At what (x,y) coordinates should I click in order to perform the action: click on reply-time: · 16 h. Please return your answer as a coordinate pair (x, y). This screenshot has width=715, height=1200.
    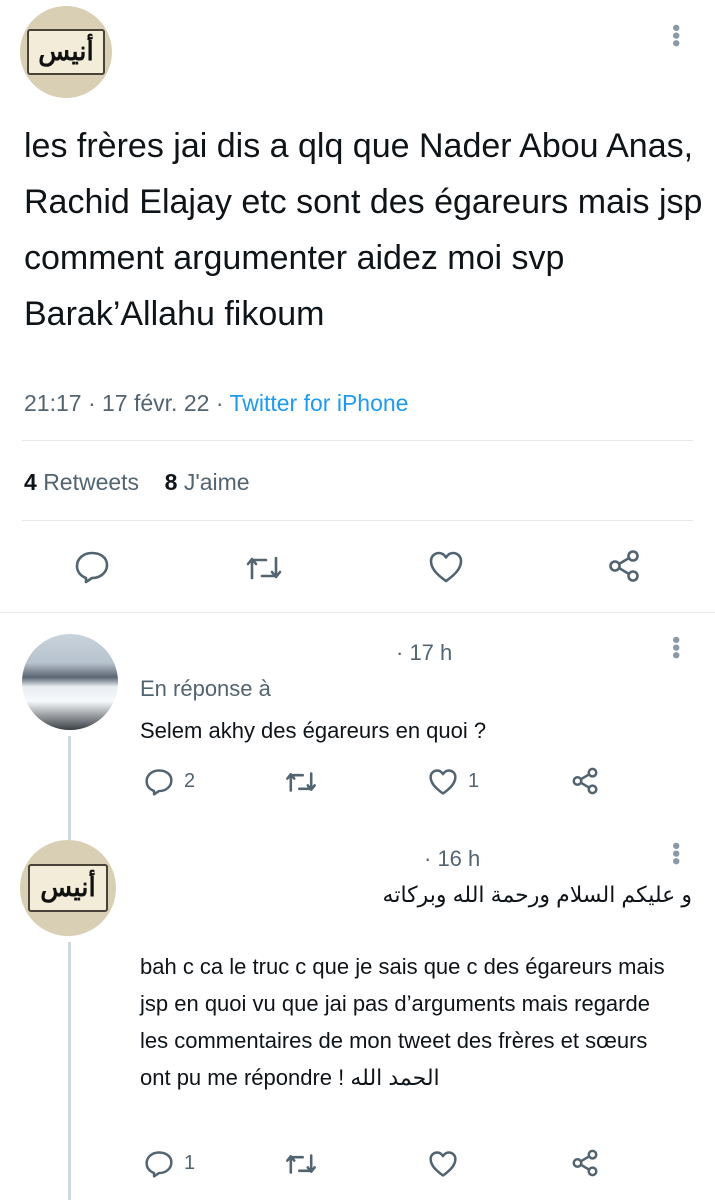
    Looking at the image, I should click on (452, 858).